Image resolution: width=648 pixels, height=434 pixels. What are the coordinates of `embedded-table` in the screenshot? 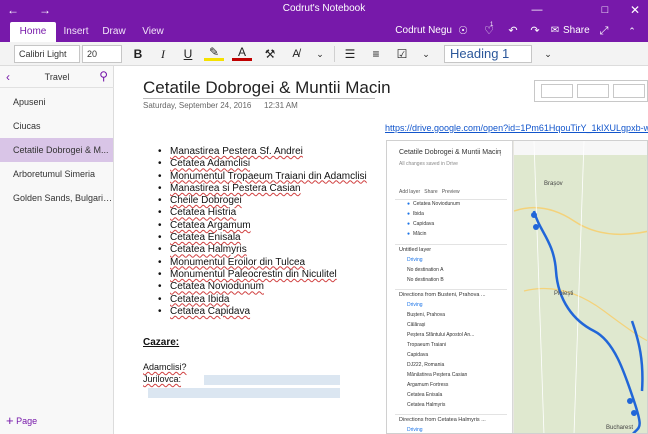 It's located at (591, 91).